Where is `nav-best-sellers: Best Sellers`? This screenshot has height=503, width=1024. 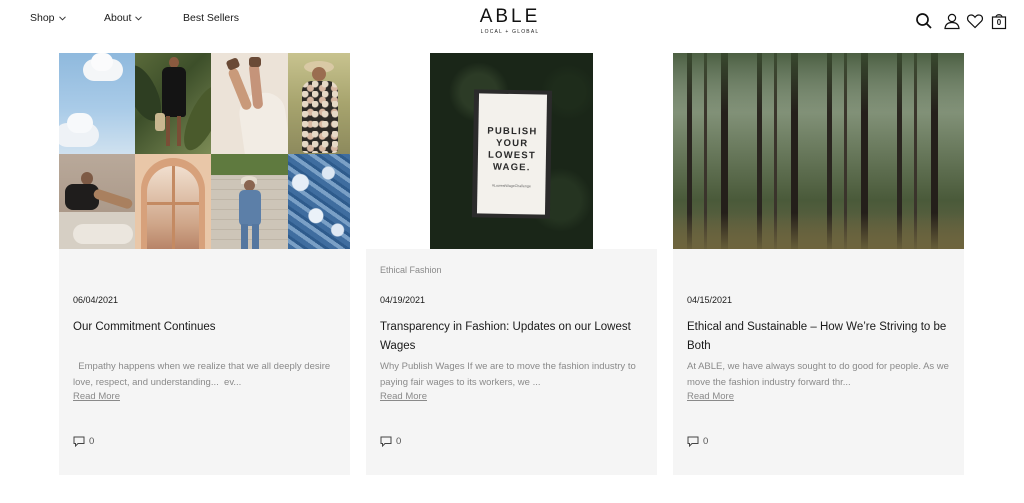 nav-best-sellers: Best Sellers is located at coordinates (211, 18).